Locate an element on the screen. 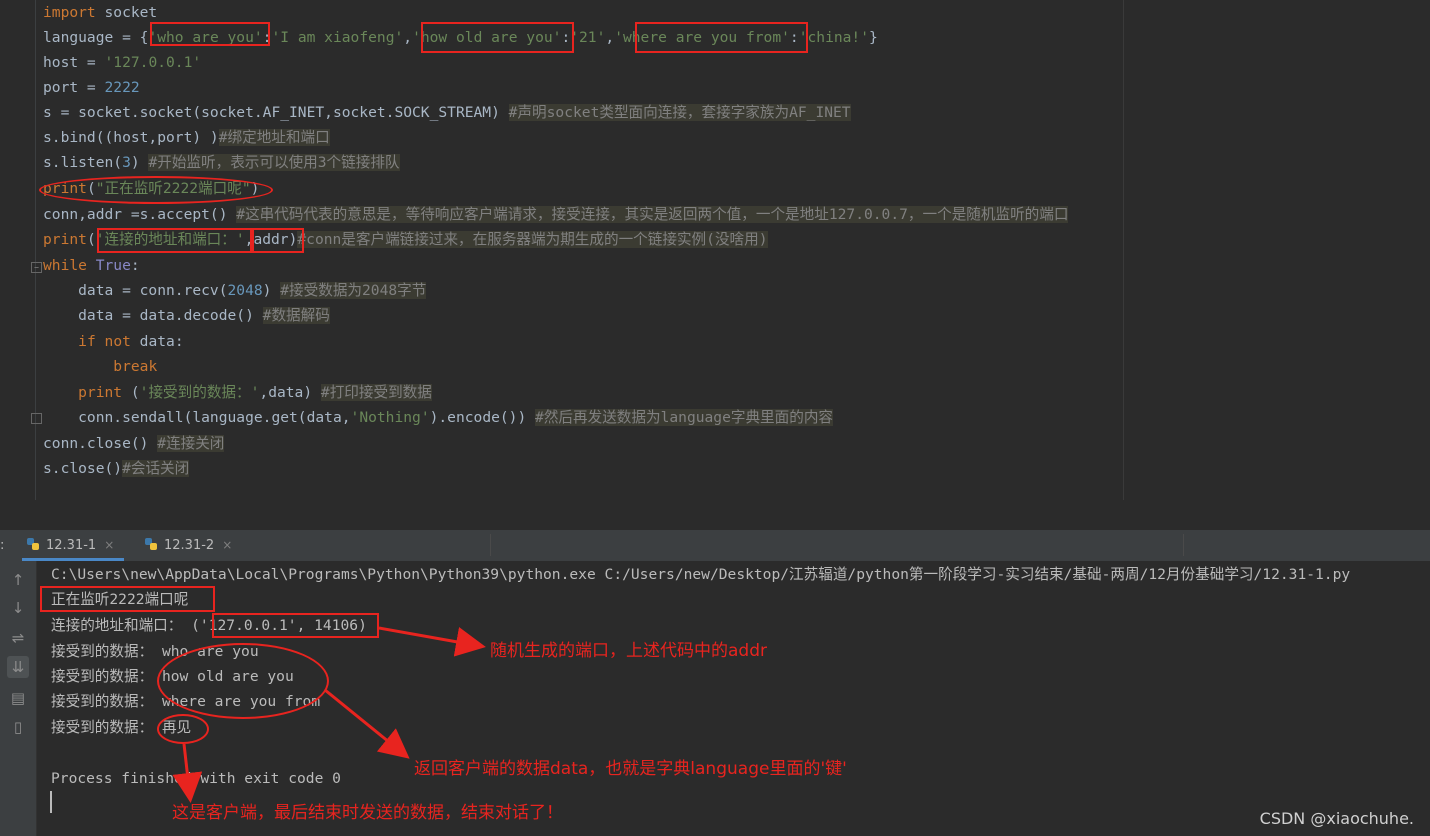 The image size is (1430, 836). dict-key: 'how old are you' is located at coordinates (487, 37).